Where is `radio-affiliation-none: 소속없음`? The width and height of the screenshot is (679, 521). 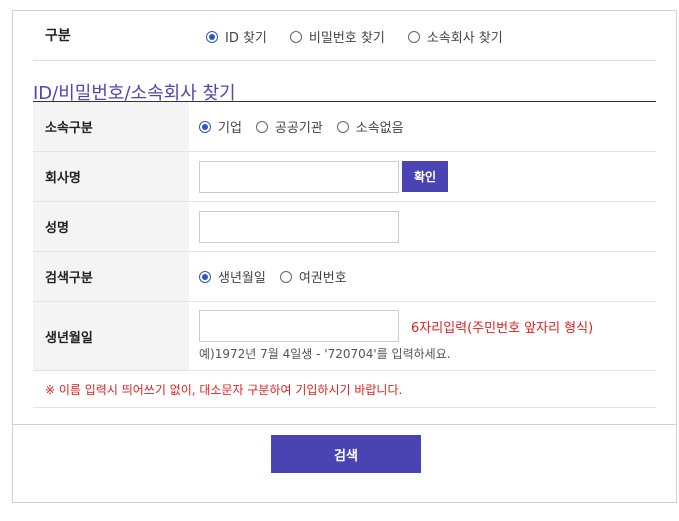 radio-affiliation-none: 소속없음 is located at coordinates (370, 126).